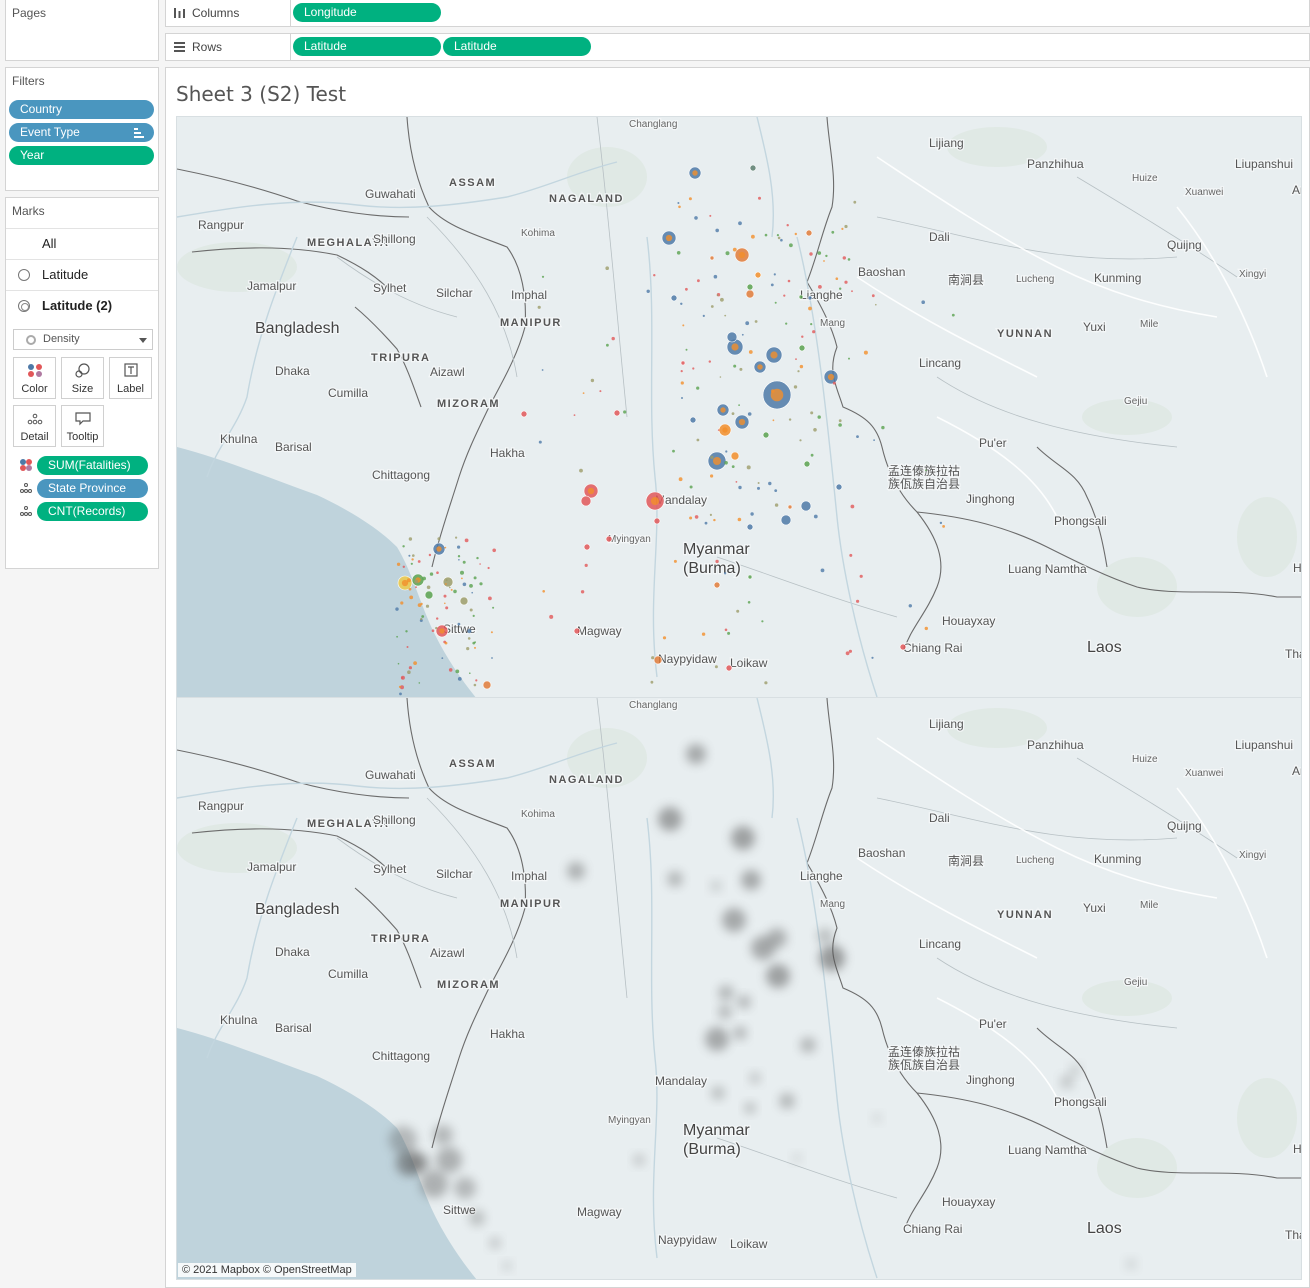 This screenshot has width=1310, height=1288. I want to click on tooltip-button: Tooltip, so click(82, 426).